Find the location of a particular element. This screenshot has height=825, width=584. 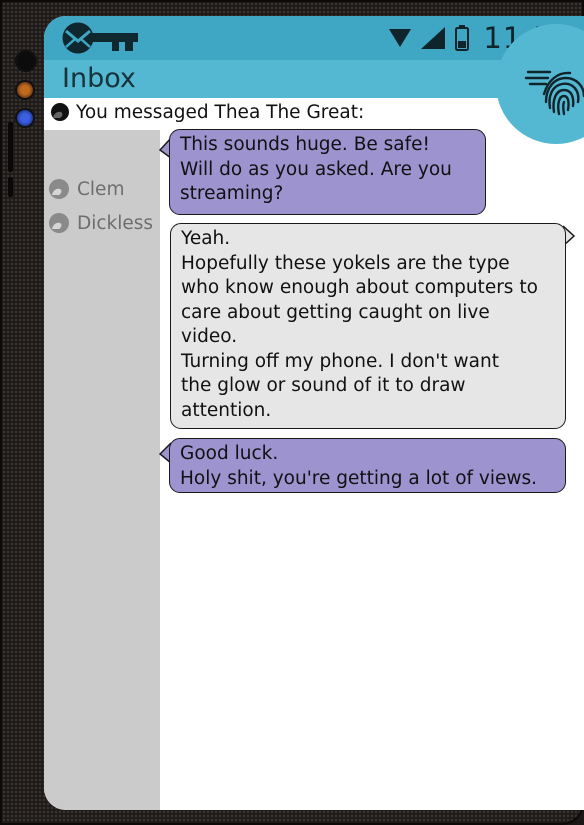

message-line: Hopefully these yokels are the type is located at coordinates (345, 263).